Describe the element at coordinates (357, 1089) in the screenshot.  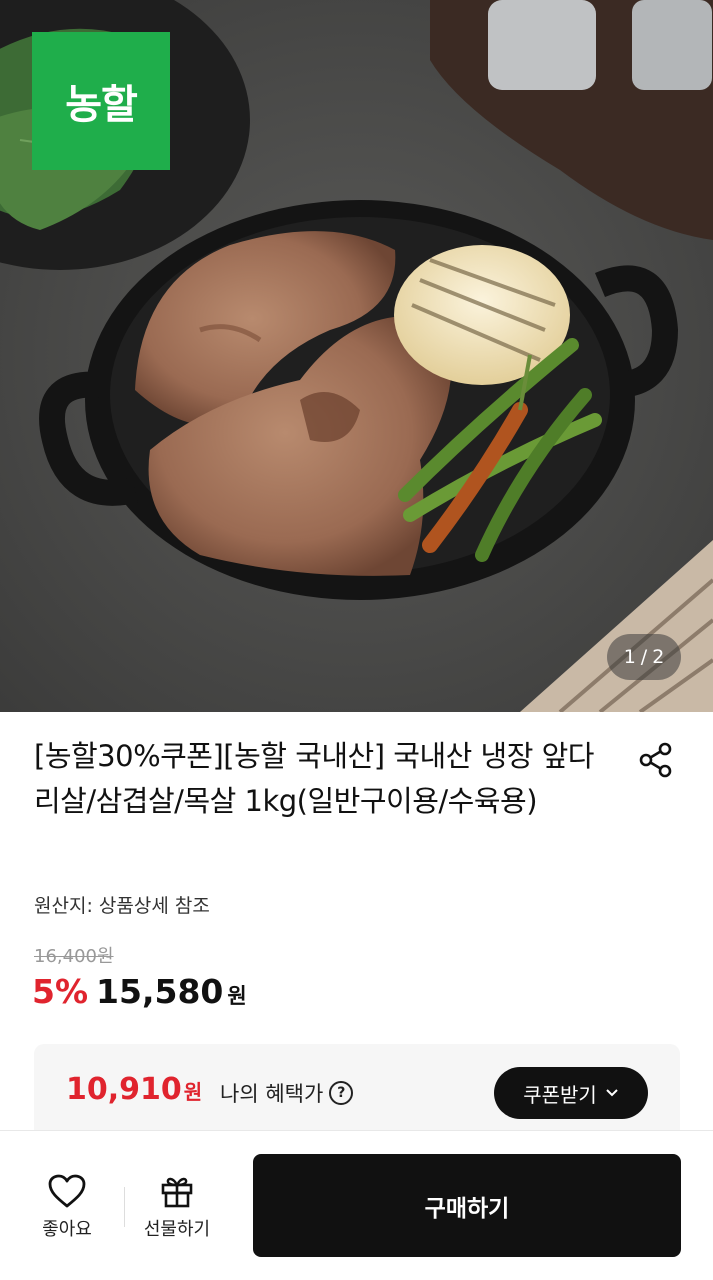
I see `benefit-box: 10,910 원 나의 혜택가 ? 쿠폰받기` at that location.